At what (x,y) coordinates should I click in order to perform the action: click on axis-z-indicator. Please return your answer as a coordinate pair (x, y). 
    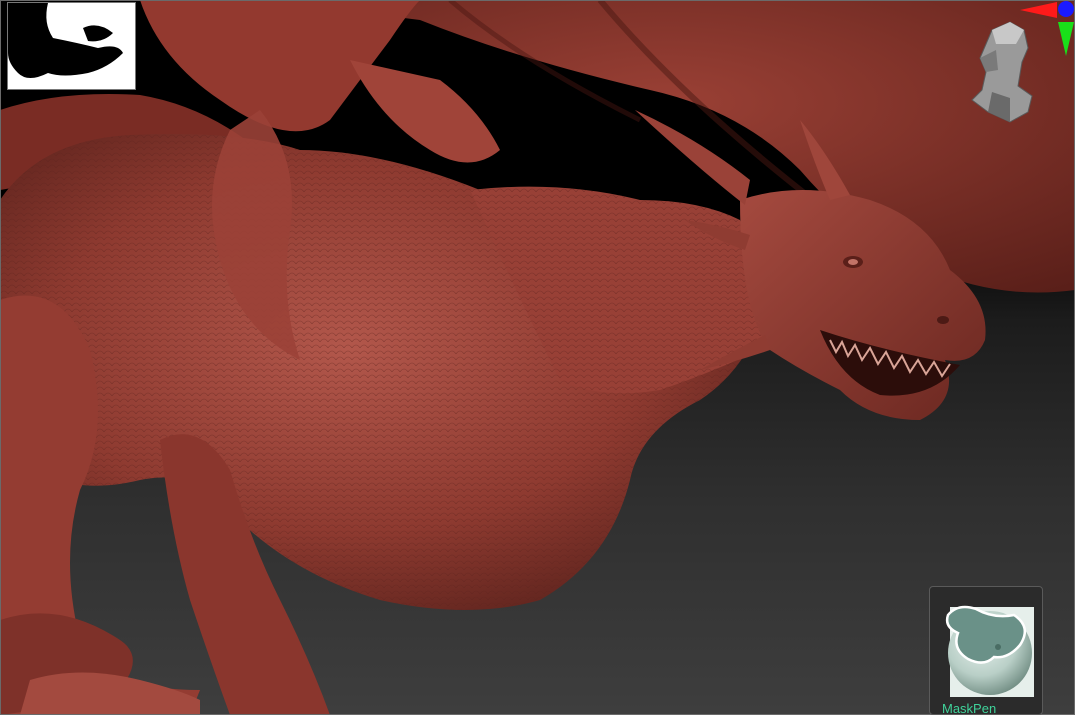
    Looking at the image, I should click on (1066, 9).